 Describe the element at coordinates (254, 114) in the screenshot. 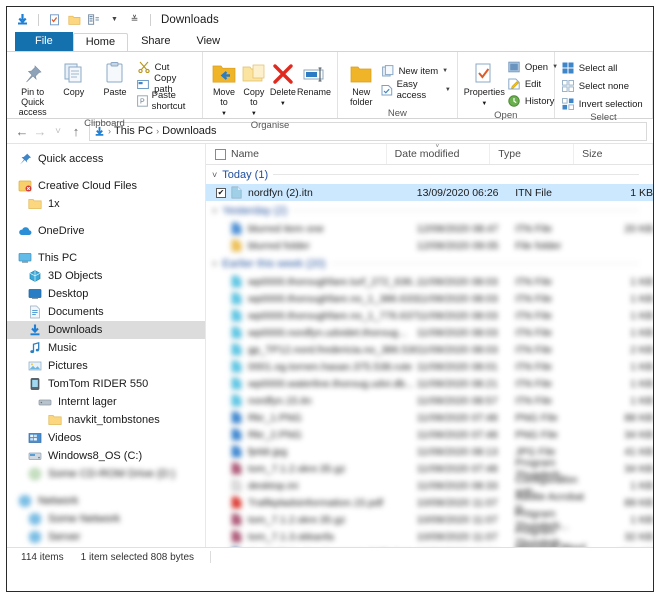

I see `copy-to-dropdown-chevron-icon: ▼` at that location.